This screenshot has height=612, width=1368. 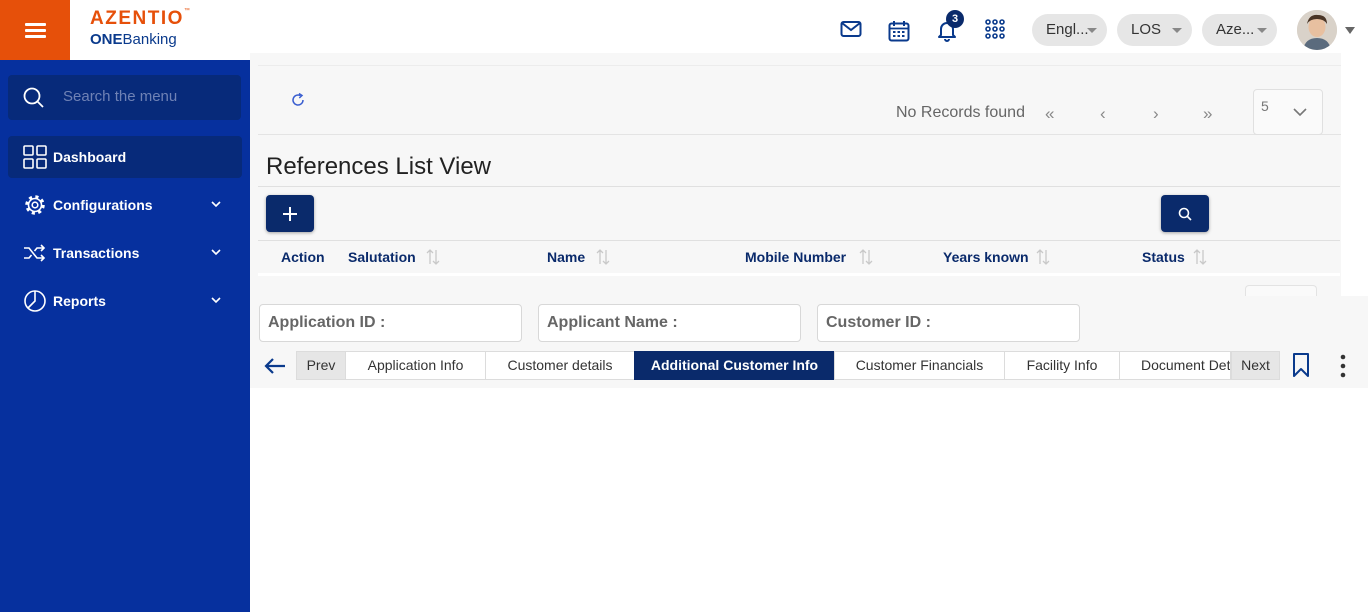 I want to click on previous-table-pager: No Records found « ‹ › » 5, so click(x=799, y=100).